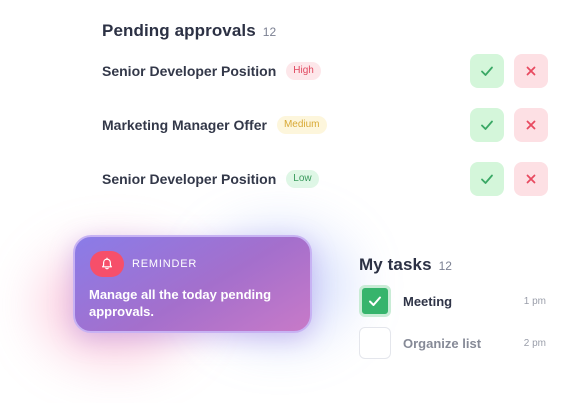  I want to click on task-item: Organize list 2 pm, so click(453, 343).